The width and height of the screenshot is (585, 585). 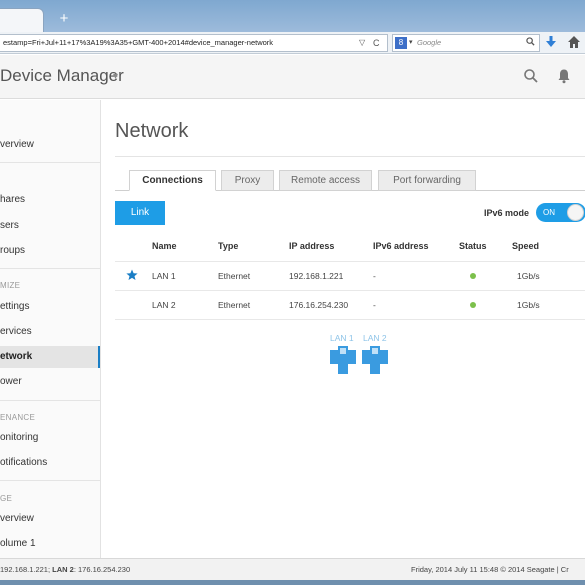 I want to click on sidebar-item-power: ower, so click(x=50, y=382).